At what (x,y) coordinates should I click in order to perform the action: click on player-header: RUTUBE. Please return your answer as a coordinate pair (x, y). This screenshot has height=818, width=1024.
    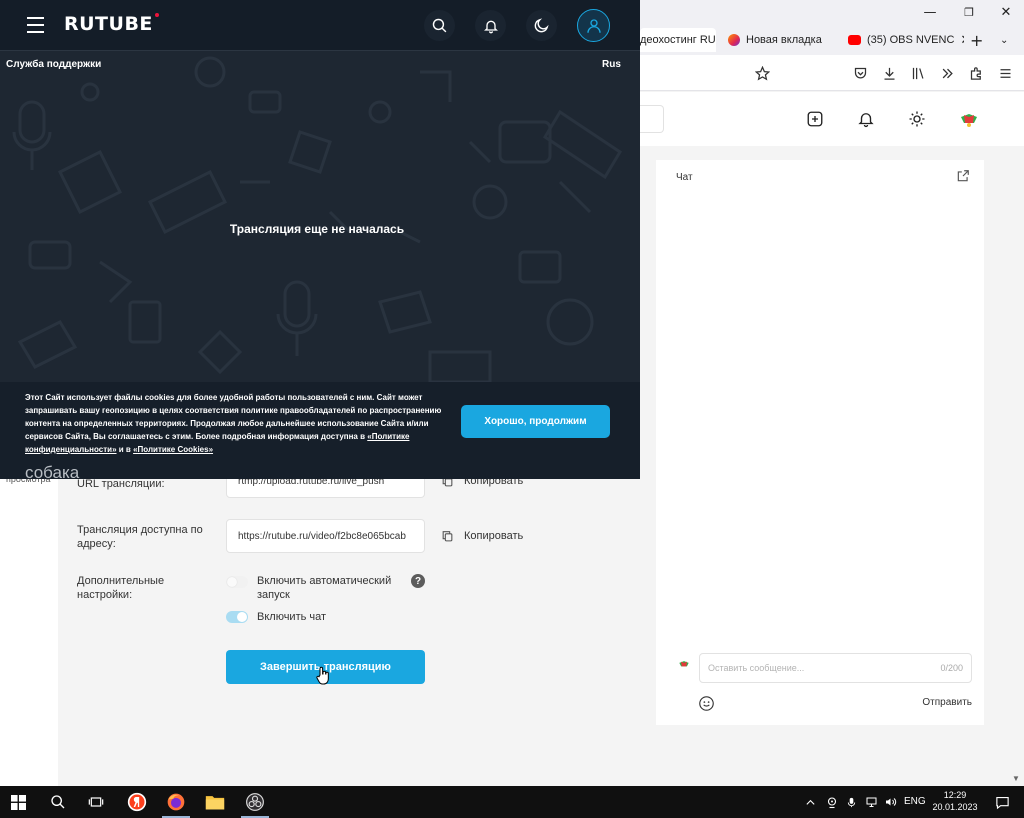
    Looking at the image, I should click on (320, 25).